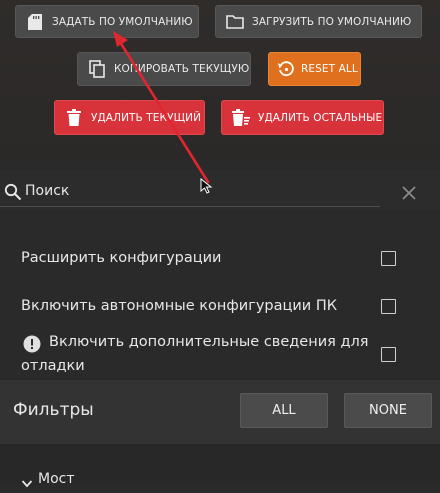 The height and width of the screenshot is (493, 440). What do you see at coordinates (388, 410) in the screenshot?
I see `filter-none-button: NONE` at bounding box center [388, 410].